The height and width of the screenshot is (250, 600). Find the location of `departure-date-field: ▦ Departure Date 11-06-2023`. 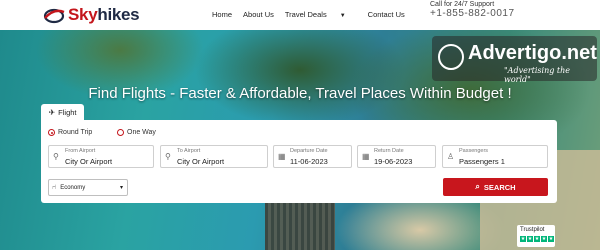

departure-date-field: ▦ Departure Date 11-06-2023 is located at coordinates (312, 156).